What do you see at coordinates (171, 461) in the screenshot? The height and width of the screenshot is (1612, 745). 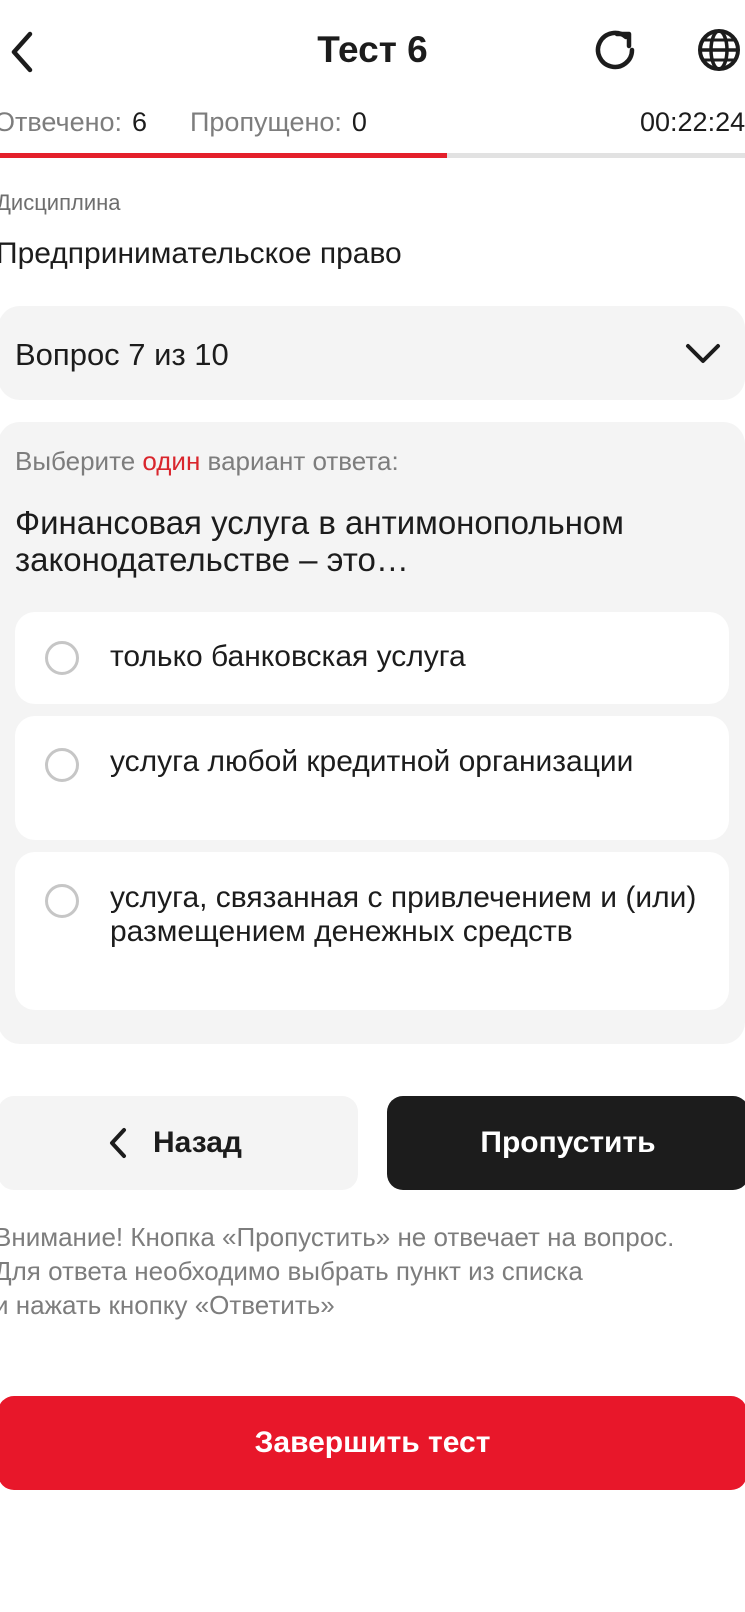 I see `instruction-accent: один` at bounding box center [171, 461].